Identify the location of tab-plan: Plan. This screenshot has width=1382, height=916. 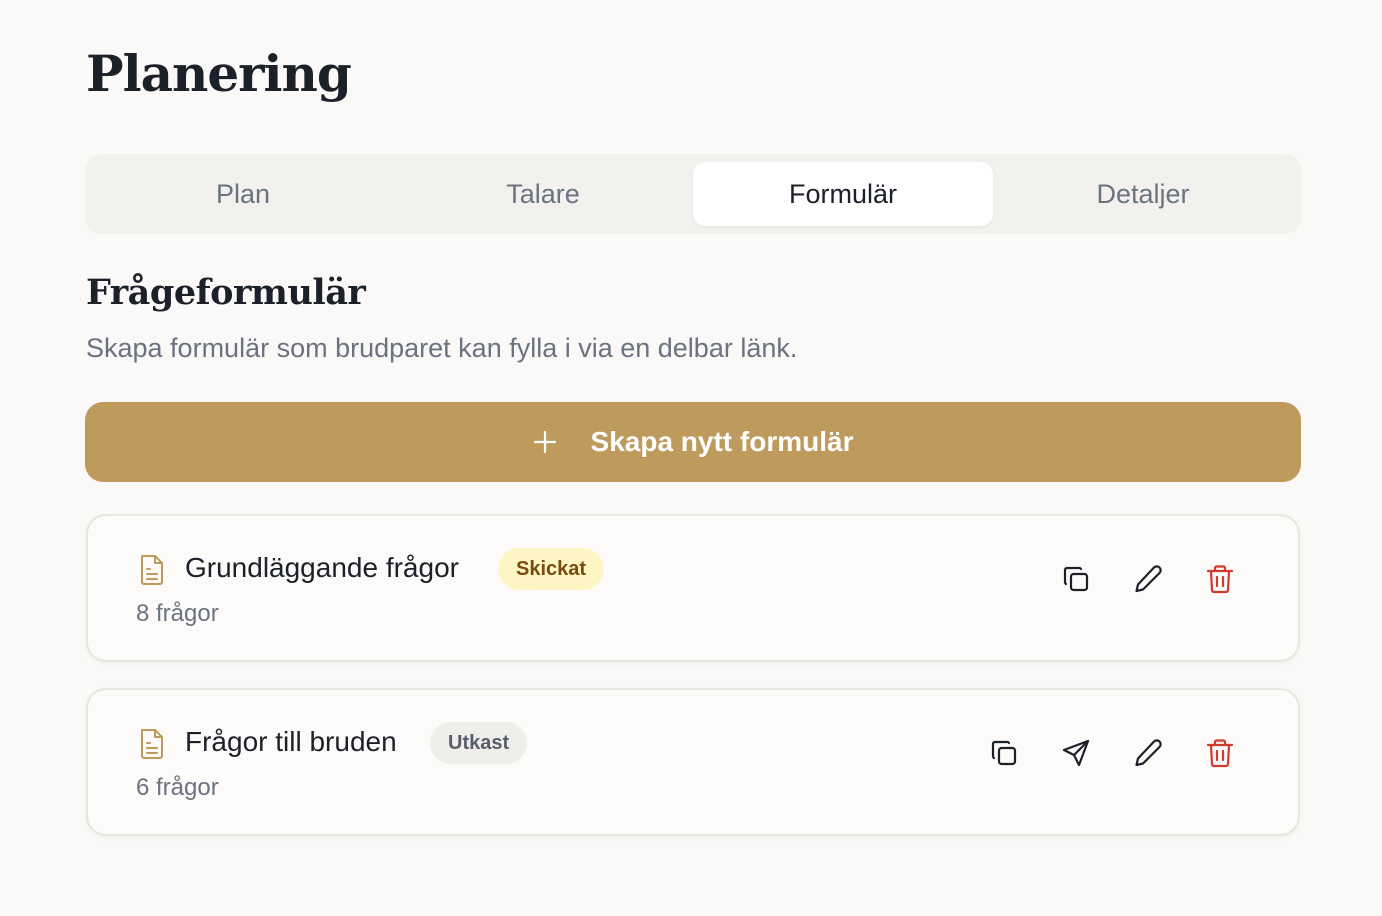
(243, 194).